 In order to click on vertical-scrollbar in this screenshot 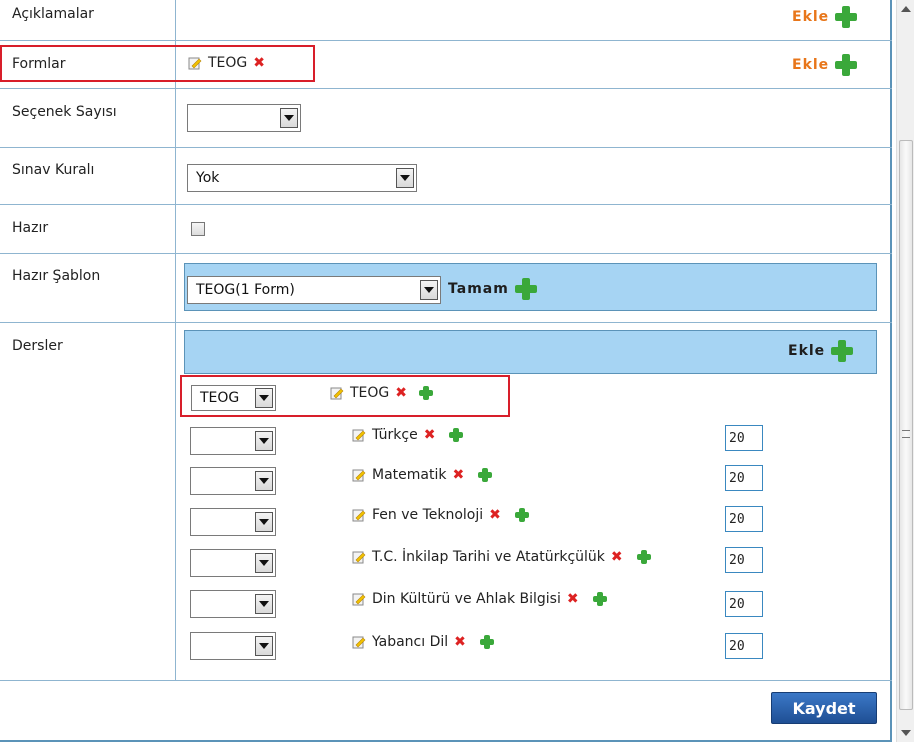, I will do `click(905, 371)`.